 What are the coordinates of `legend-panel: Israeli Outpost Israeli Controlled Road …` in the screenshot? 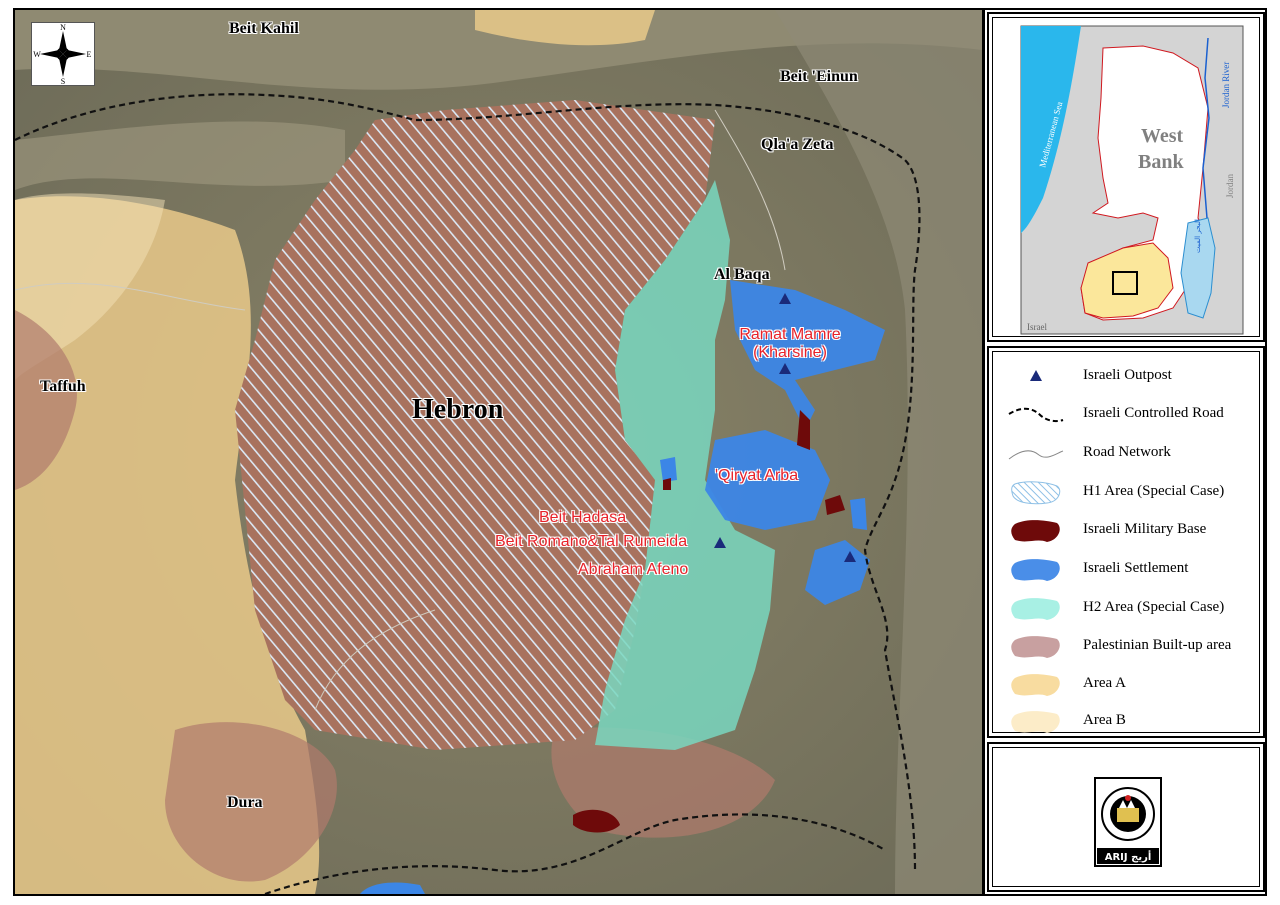 It's located at (1126, 542).